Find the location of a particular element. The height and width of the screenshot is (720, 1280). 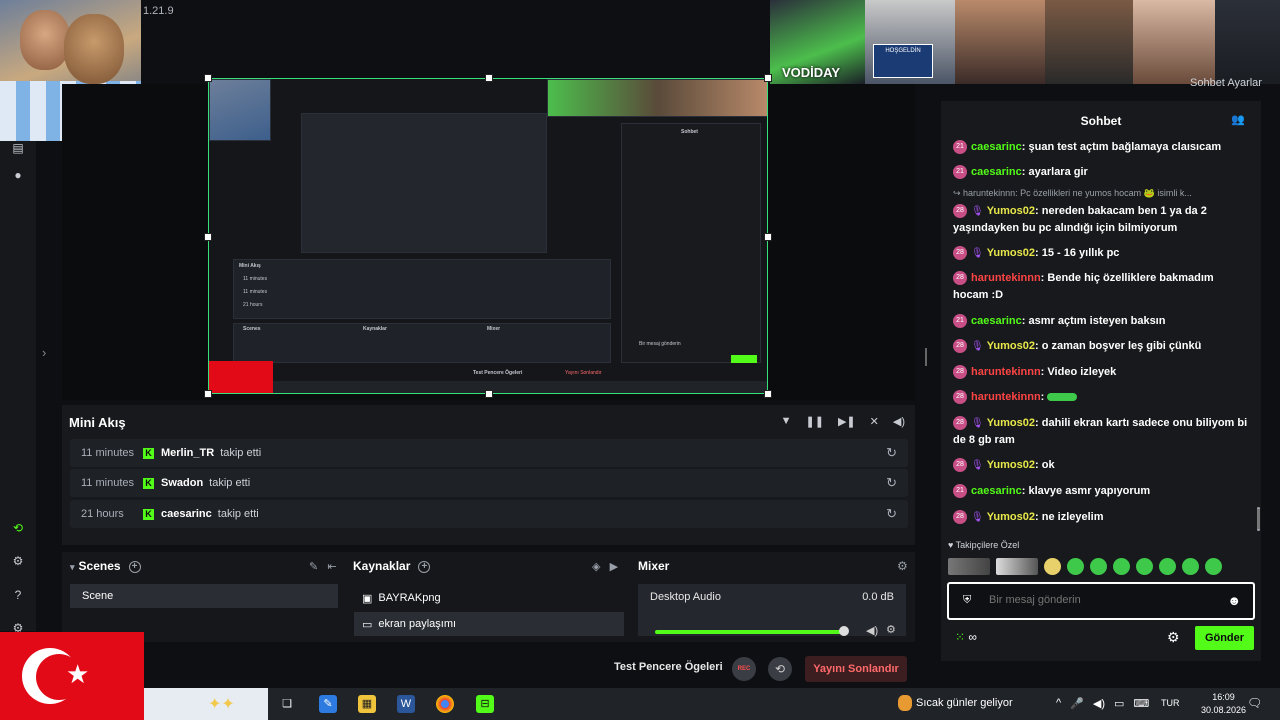

pin-icon: ✎ is located at coordinates (313, 567).